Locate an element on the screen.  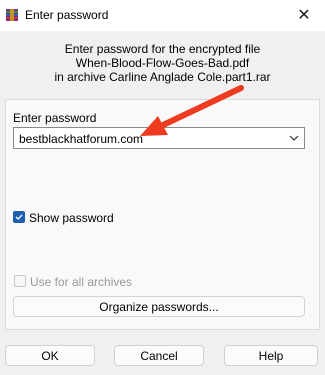
header-file-name: When-Blood-Flow-Goes-Bad.pdf is located at coordinates (162, 63).